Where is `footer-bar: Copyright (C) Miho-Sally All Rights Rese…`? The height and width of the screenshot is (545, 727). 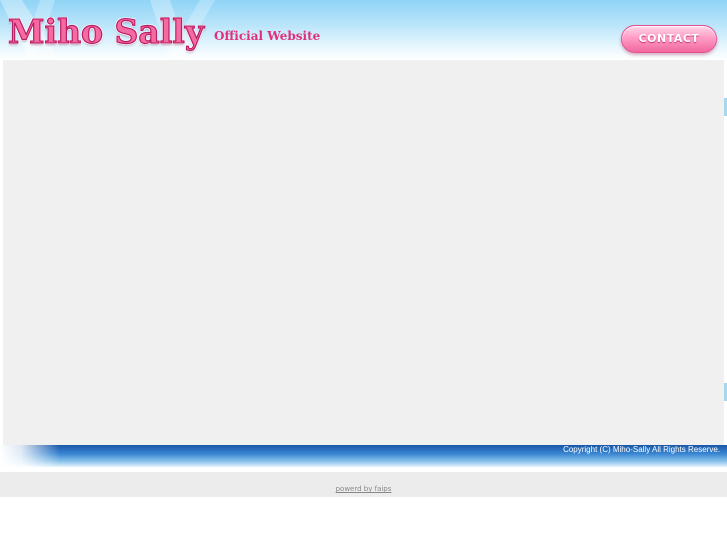
footer-bar: Copyright (C) Miho-Sally All Rights Rese… is located at coordinates (363, 456).